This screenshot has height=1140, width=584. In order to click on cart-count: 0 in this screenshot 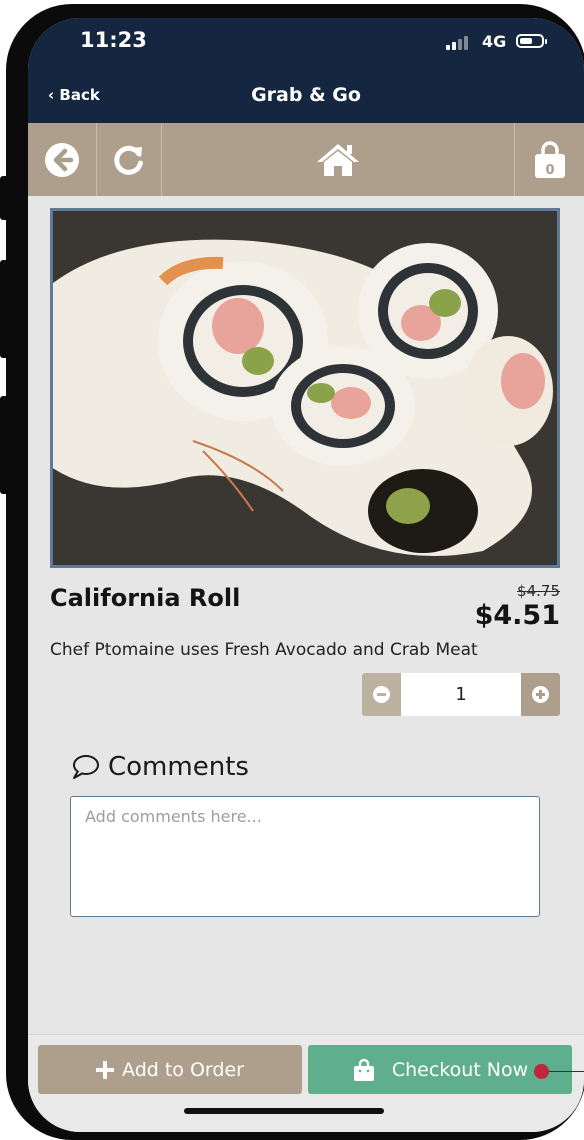, I will do `click(549, 170)`.